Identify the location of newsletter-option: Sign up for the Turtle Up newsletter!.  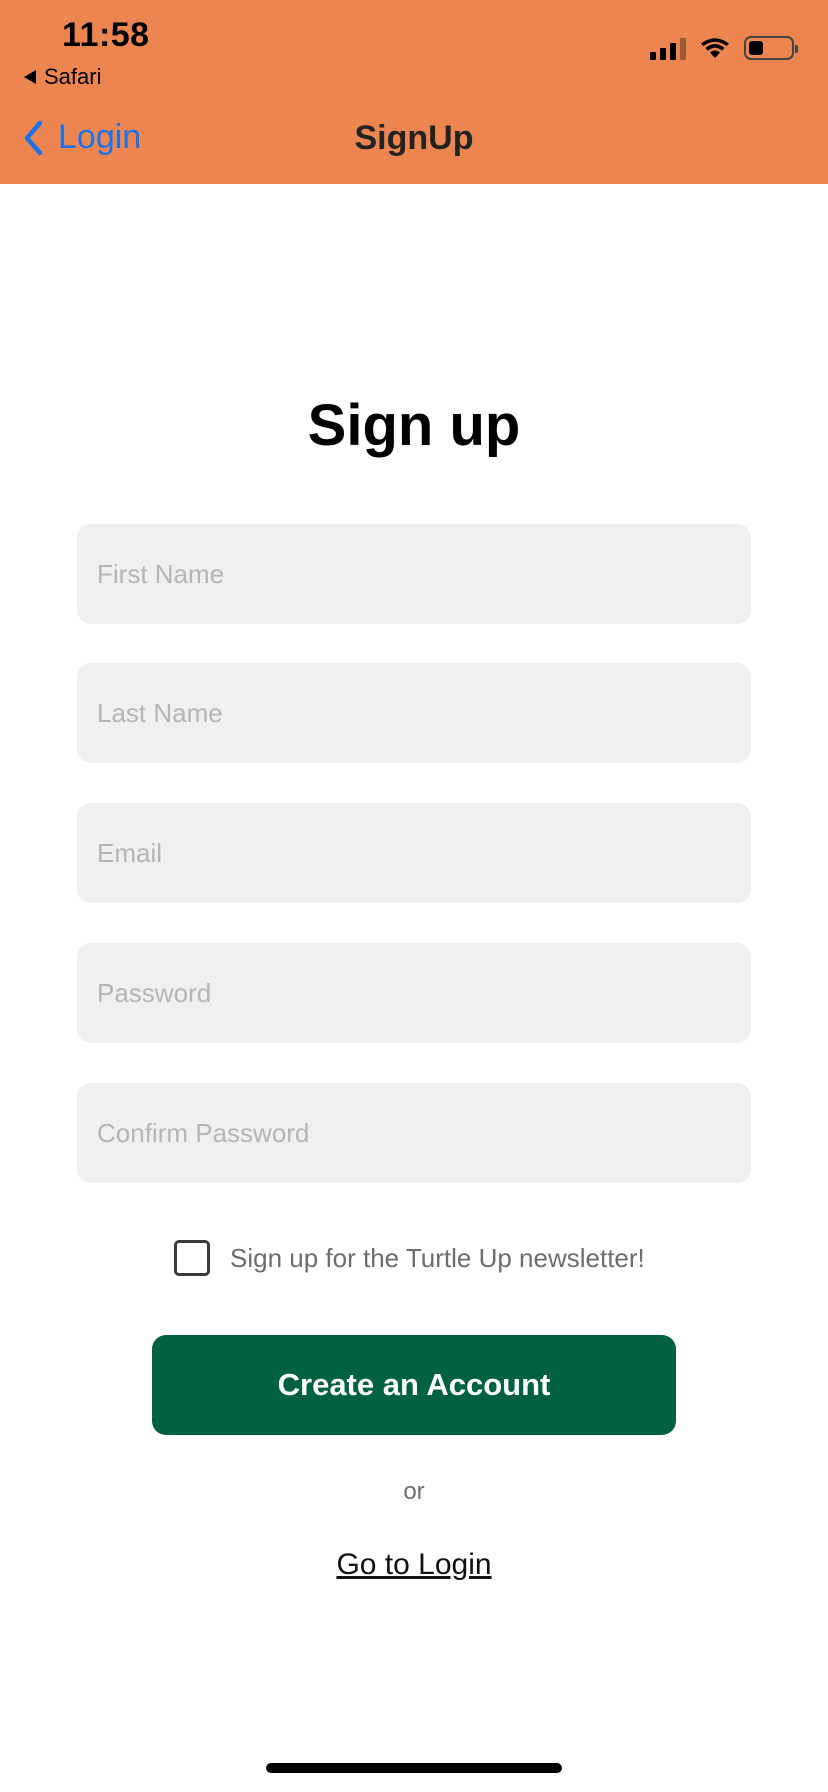
(409, 1258).